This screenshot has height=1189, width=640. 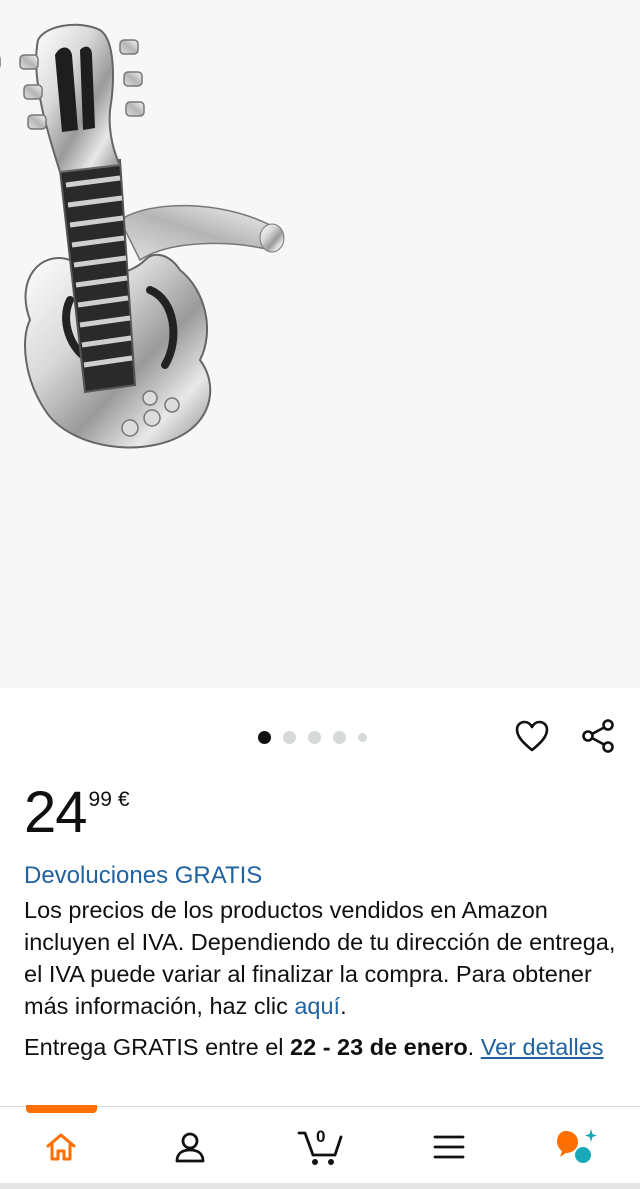 I want to click on delivery-prefix: Entrega GRATIS entre el, so click(x=157, y=1047).